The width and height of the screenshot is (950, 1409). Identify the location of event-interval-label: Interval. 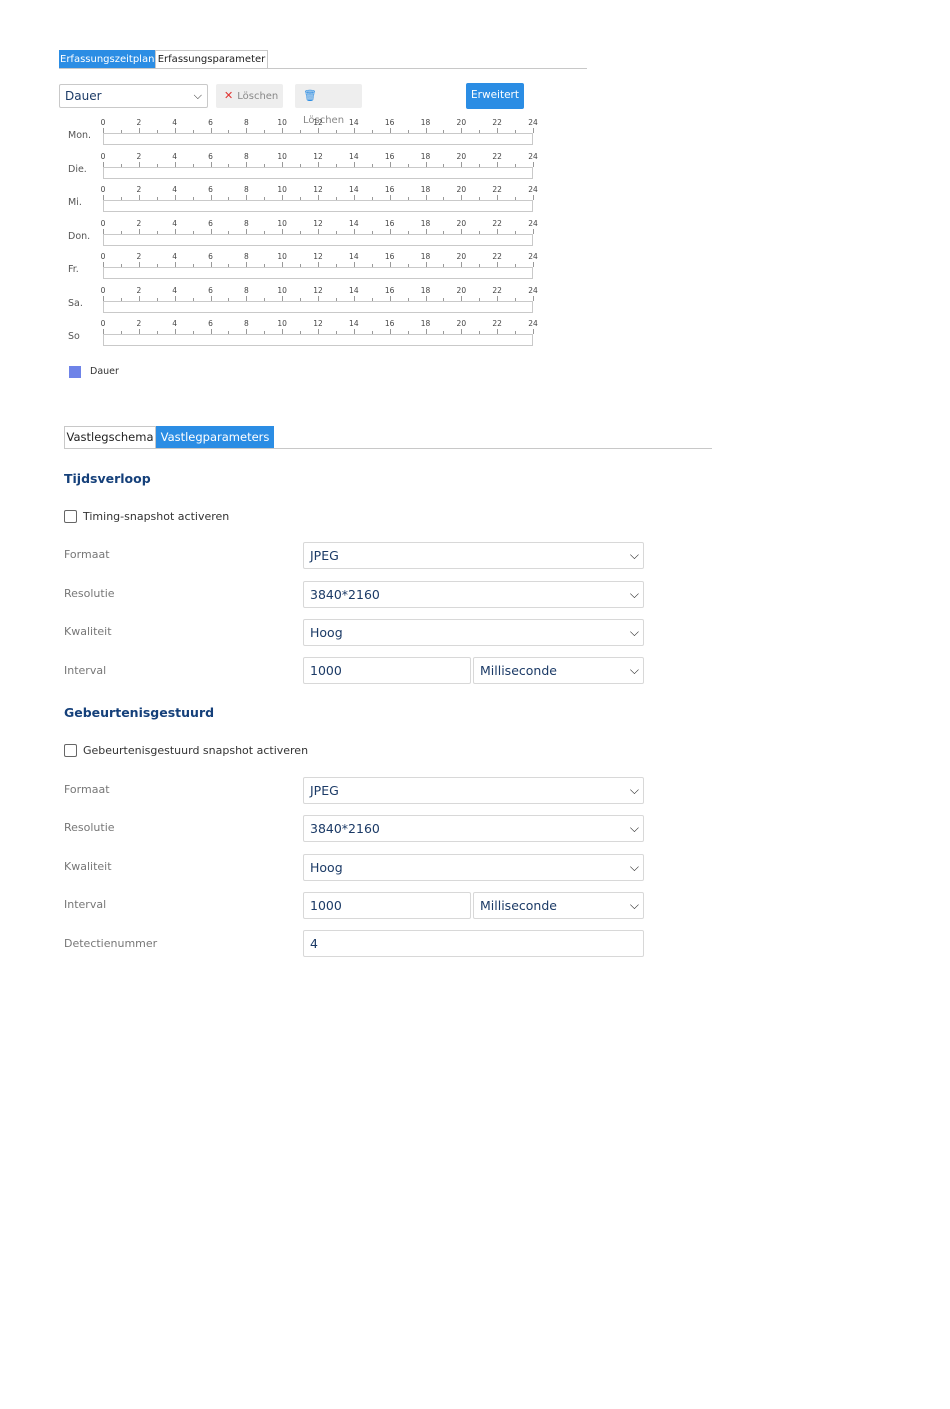
(85, 904).